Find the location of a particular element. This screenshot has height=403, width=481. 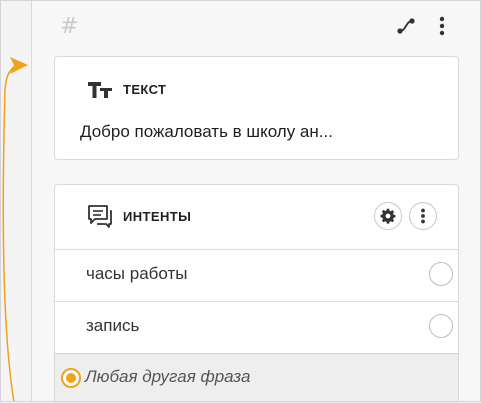

connection-route-button is located at coordinates (406, 26).